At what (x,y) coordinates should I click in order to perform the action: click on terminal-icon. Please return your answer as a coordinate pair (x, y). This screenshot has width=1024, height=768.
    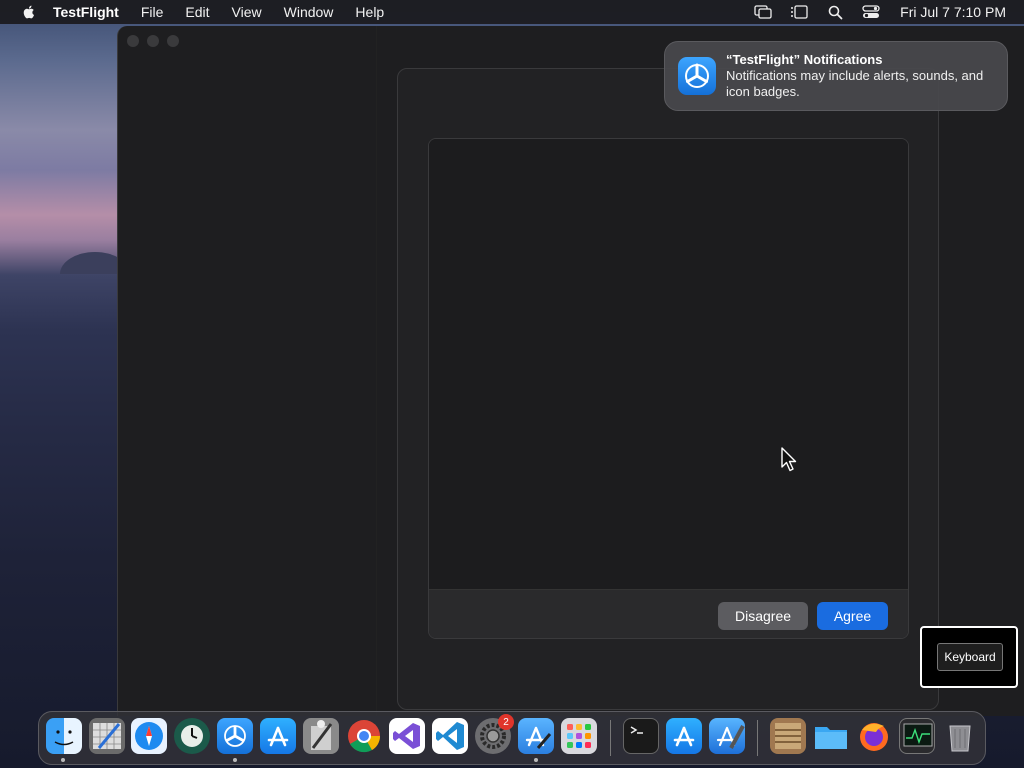
    Looking at the image, I should click on (641, 736).